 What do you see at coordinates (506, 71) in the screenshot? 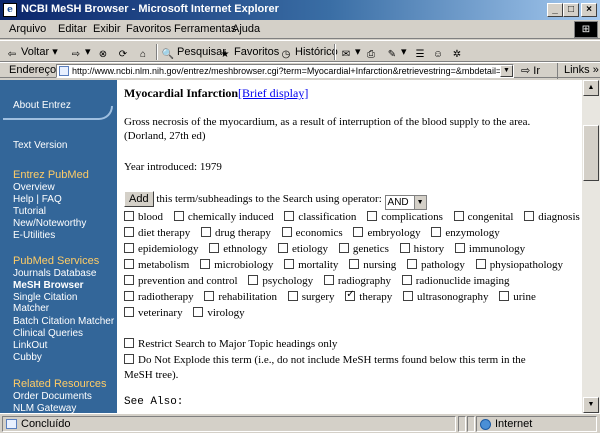
I see `address-dropdown: ▼` at bounding box center [506, 71].